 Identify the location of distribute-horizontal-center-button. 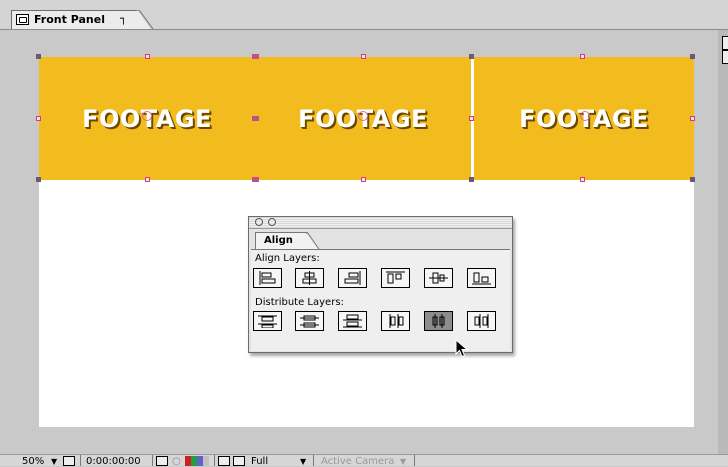
(438, 321).